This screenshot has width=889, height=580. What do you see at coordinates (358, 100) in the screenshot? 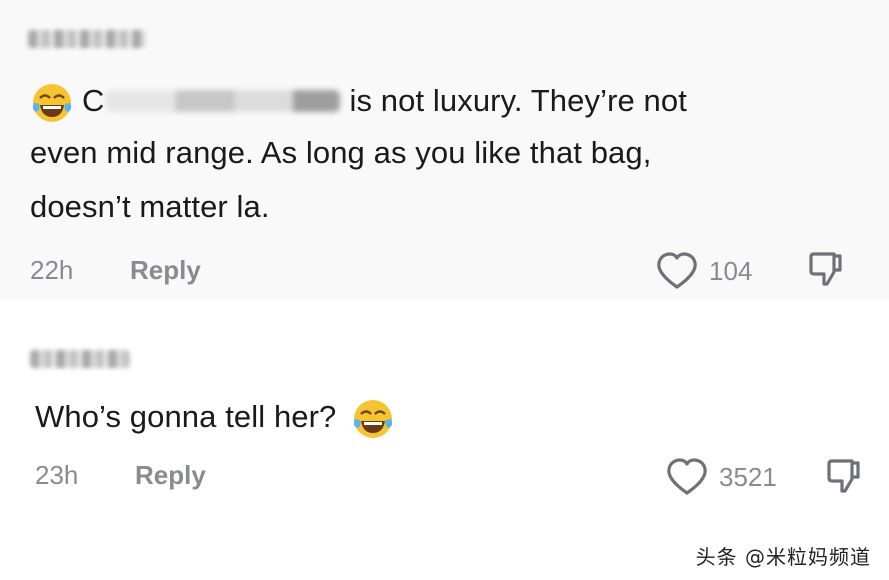
I see `comment-text: Cis not luxury. They’re not` at bounding box center [358, 100].